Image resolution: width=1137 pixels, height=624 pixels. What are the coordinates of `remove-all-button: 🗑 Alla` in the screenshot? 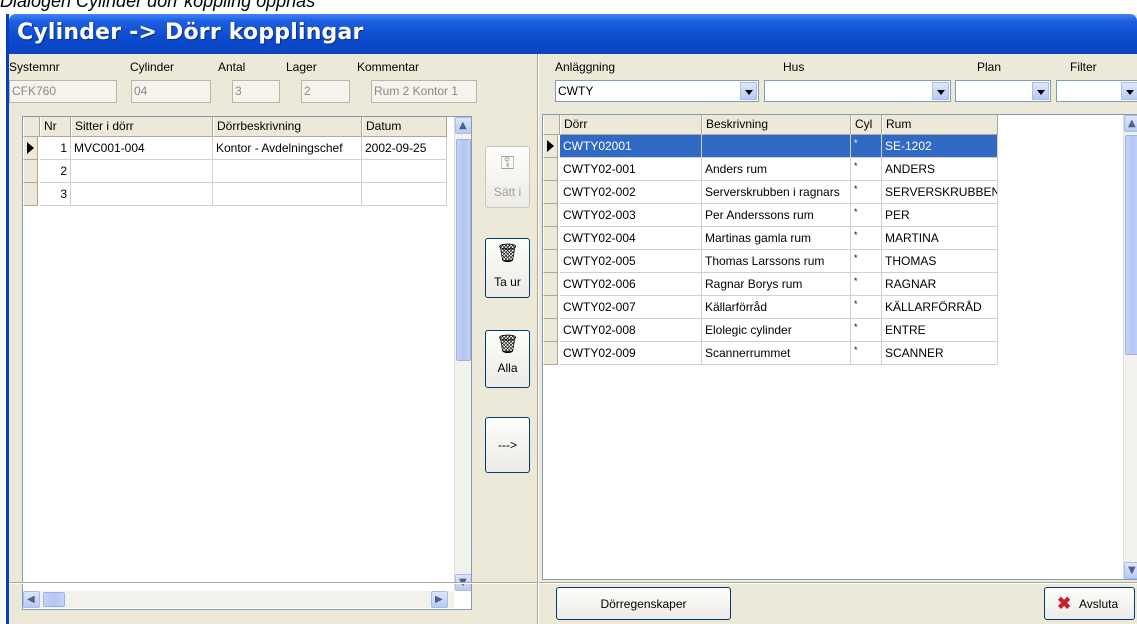 It's located at (507, 359).